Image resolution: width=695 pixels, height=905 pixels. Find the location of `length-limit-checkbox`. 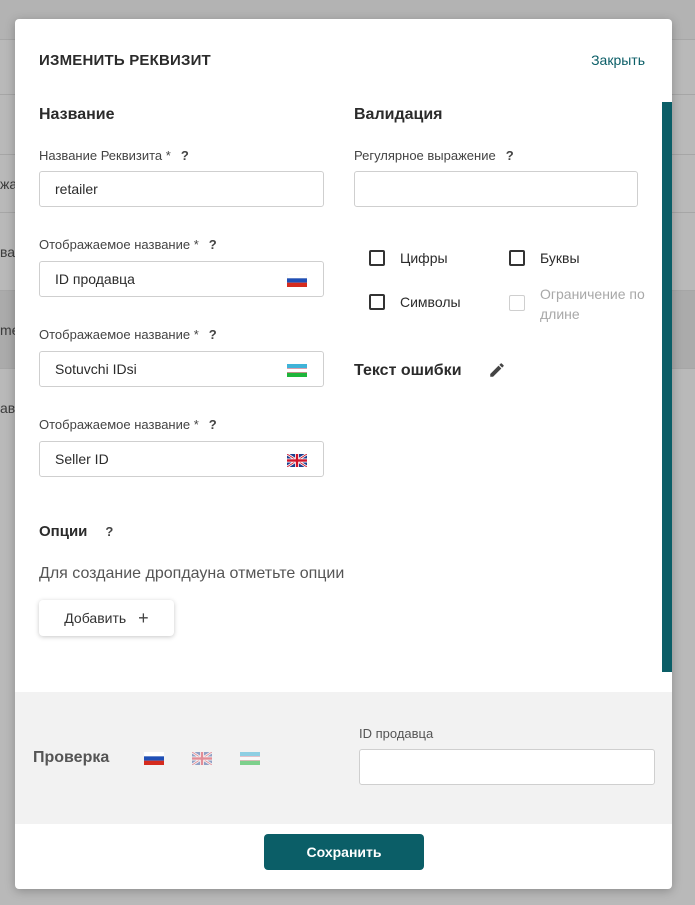

length-limit-checkbox is located at coordinates (517, 303).